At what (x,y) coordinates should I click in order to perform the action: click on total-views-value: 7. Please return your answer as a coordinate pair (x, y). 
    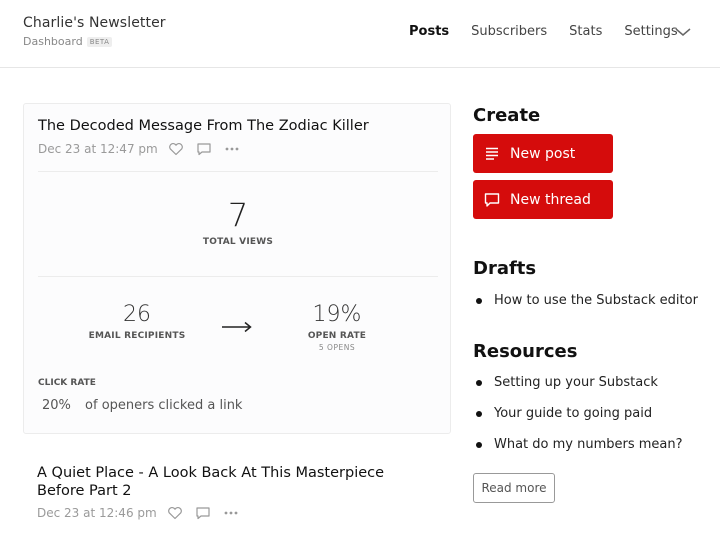
    Looking at the image, I should click on (238, 215).